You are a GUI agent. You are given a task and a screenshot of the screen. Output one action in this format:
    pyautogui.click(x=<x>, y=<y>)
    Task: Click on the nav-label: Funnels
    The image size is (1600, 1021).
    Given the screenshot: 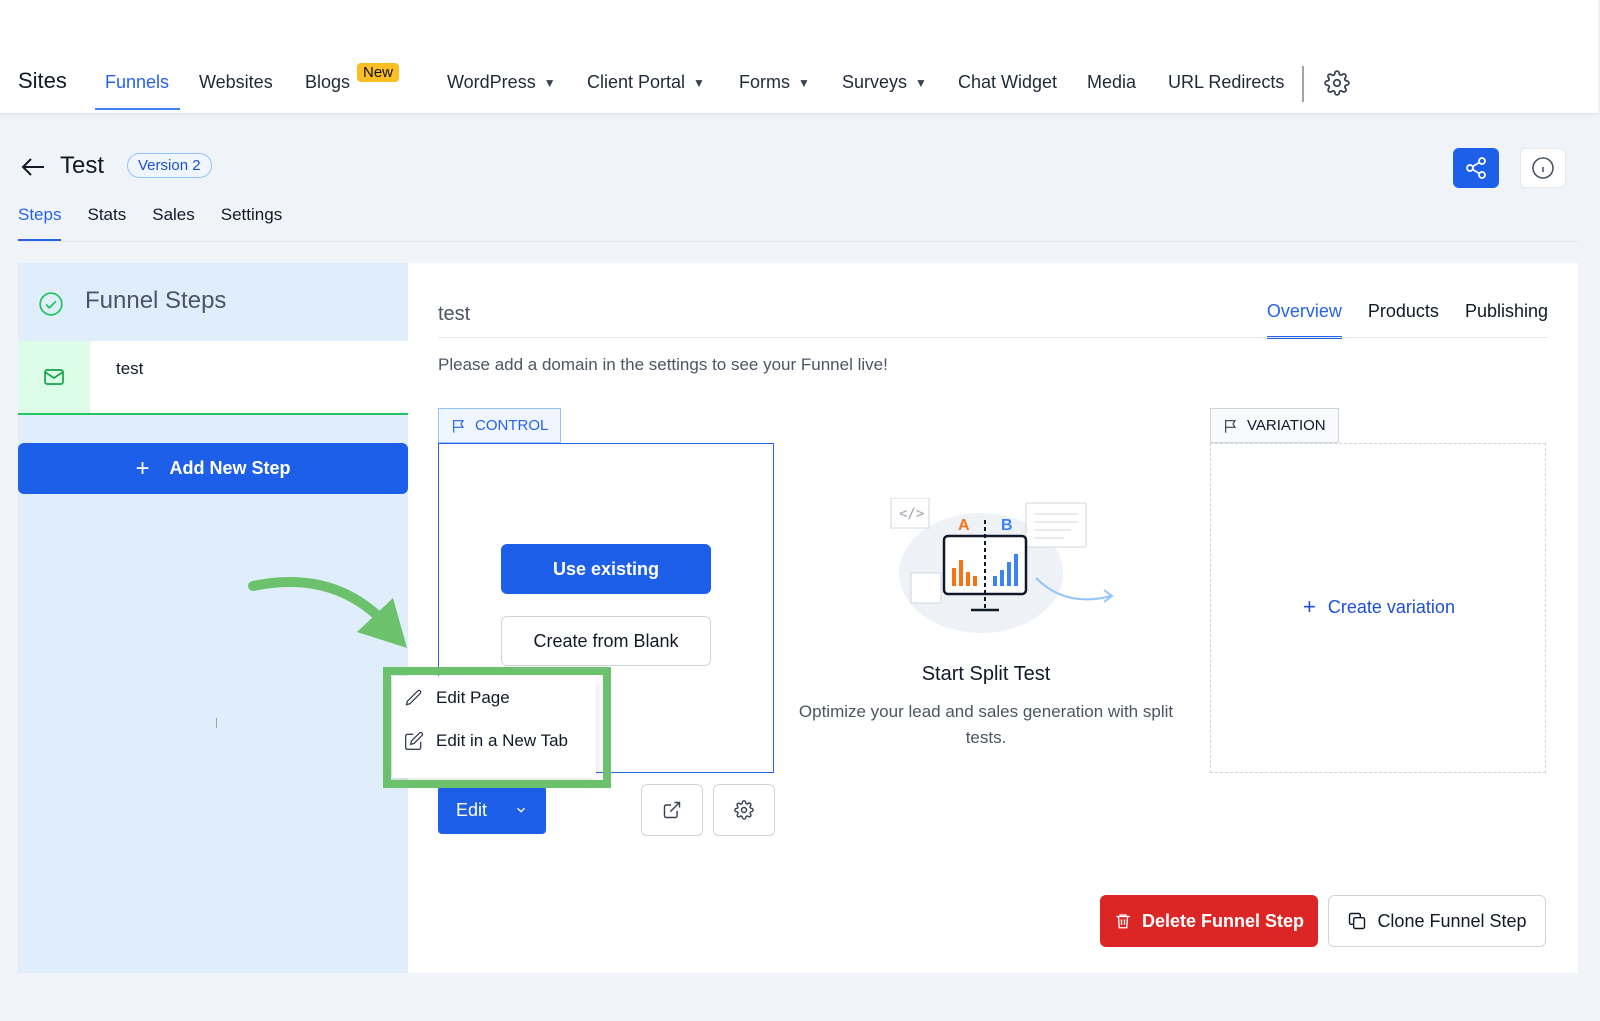 What is the action you would take?
    pyautogui.click(x=137, y=82)
    